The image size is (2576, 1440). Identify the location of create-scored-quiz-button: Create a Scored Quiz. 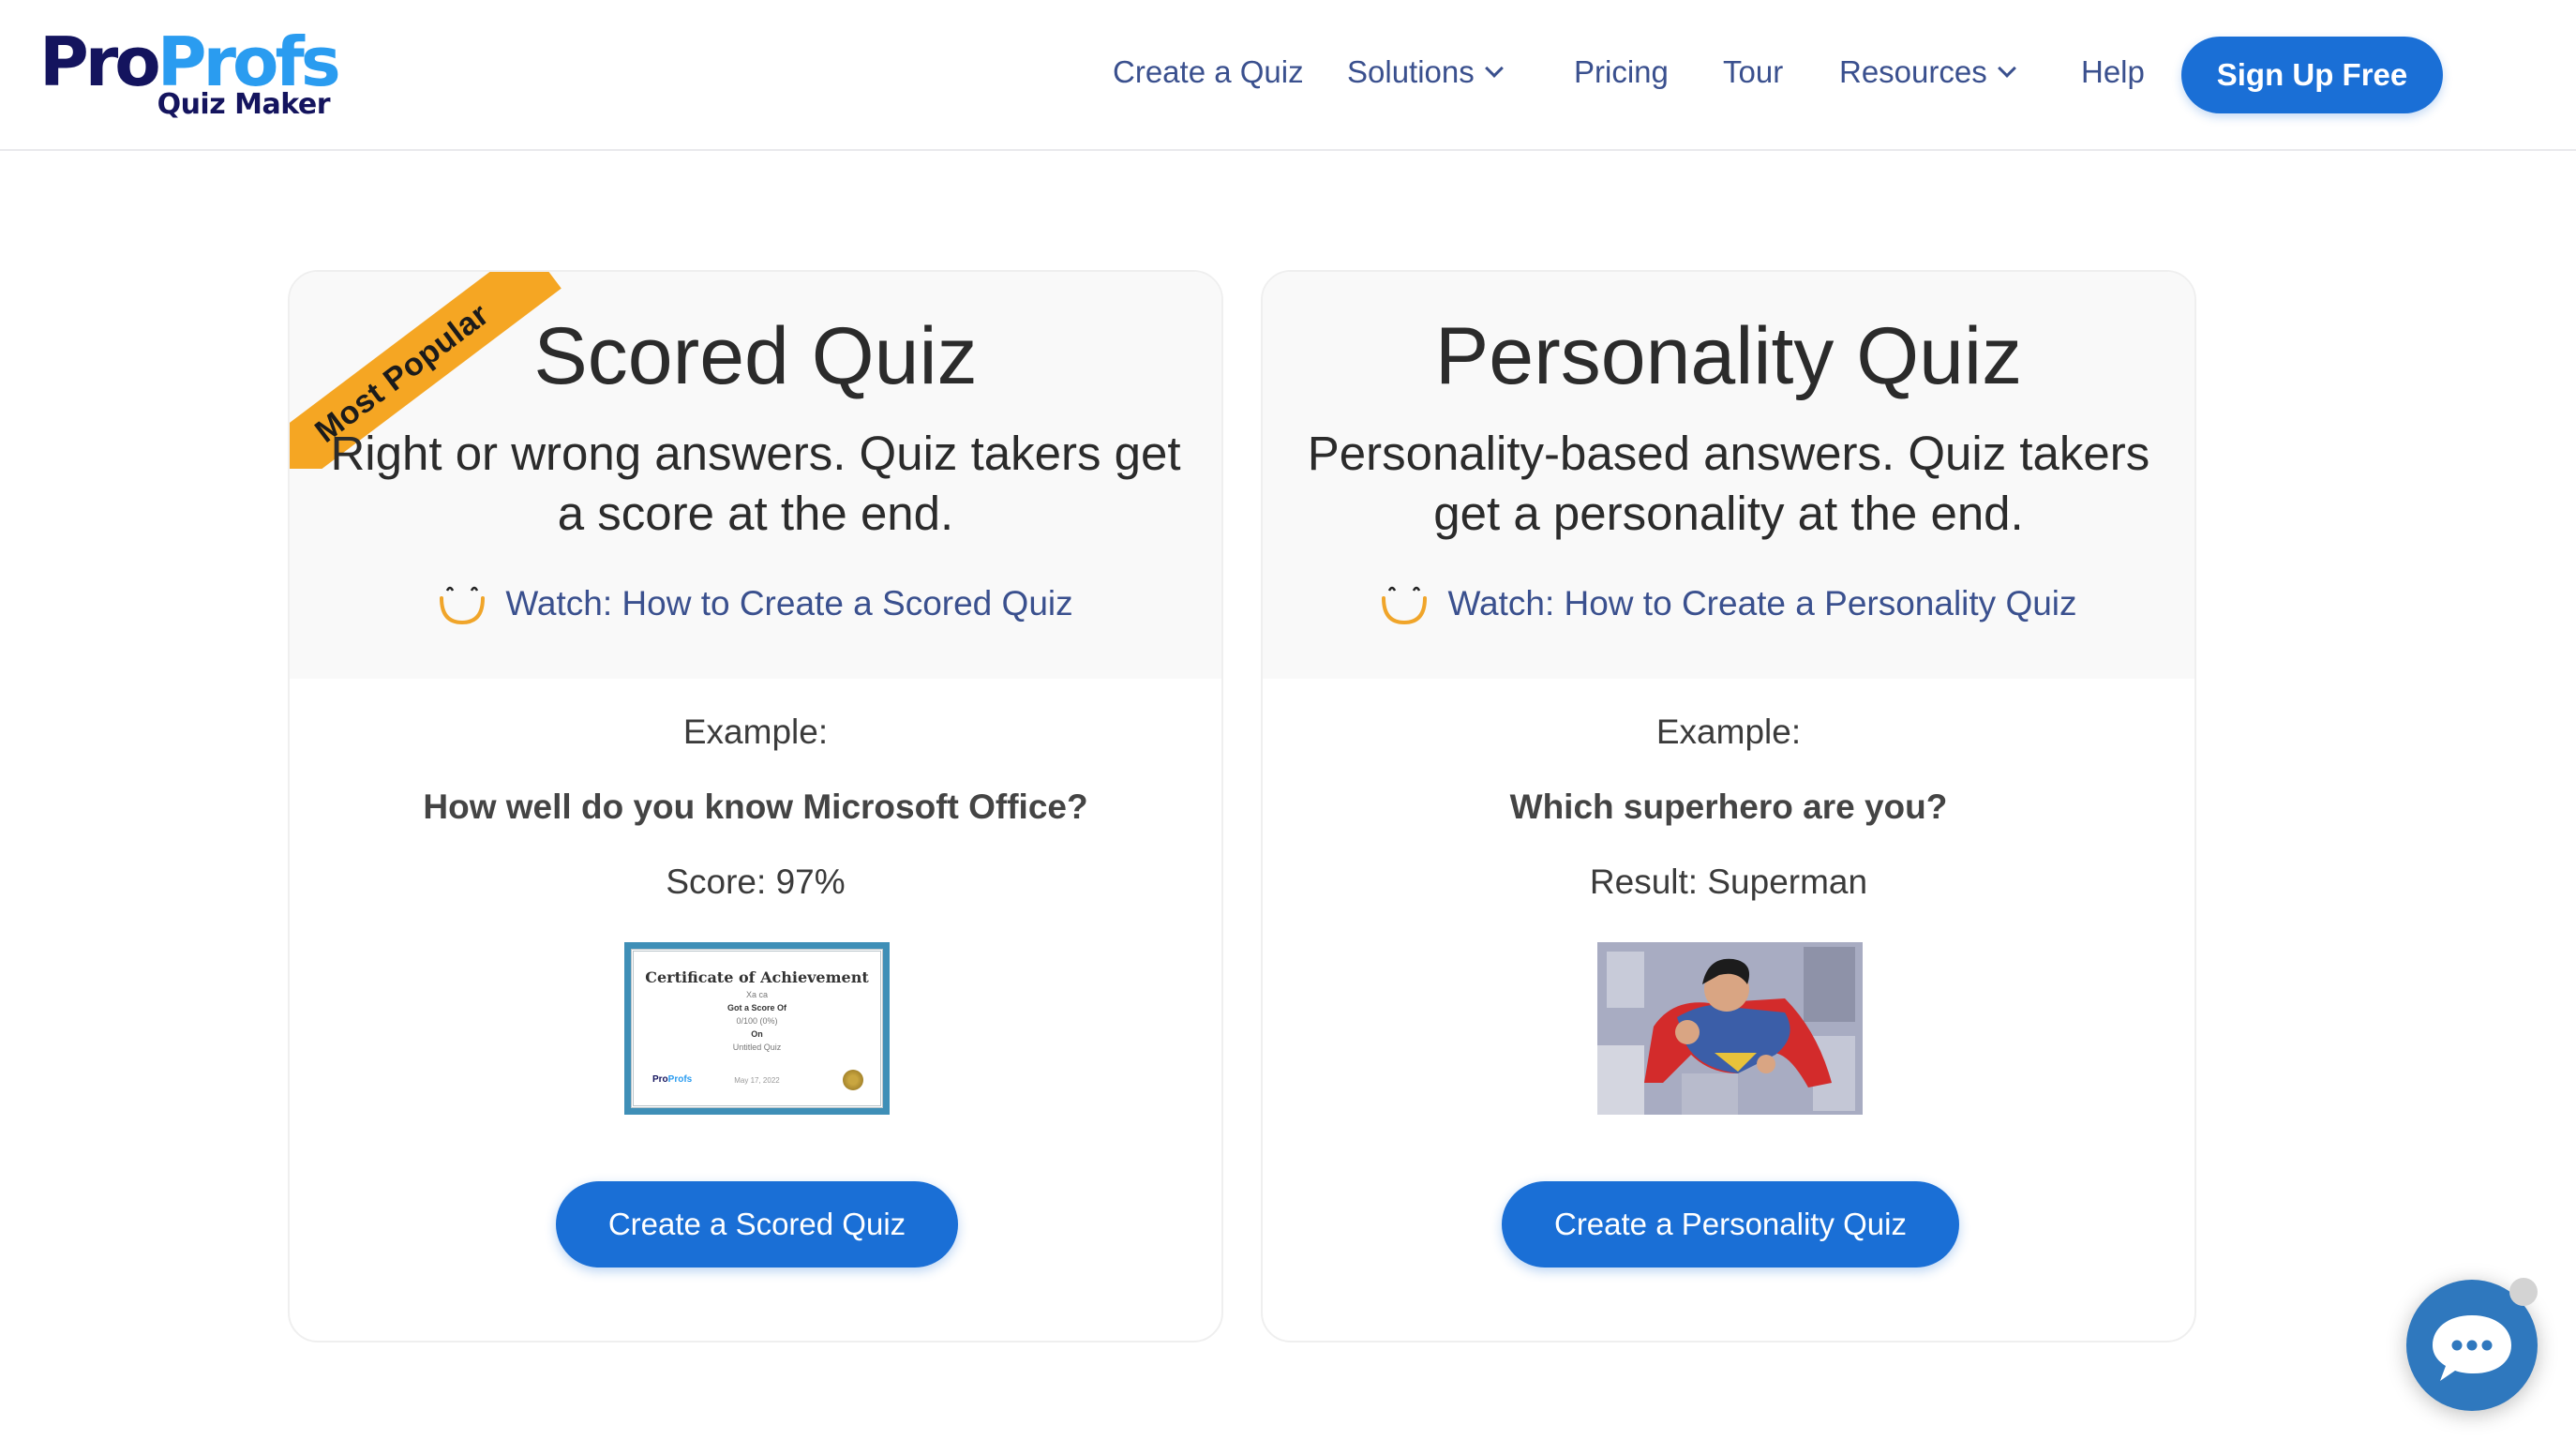
(757, 1224).